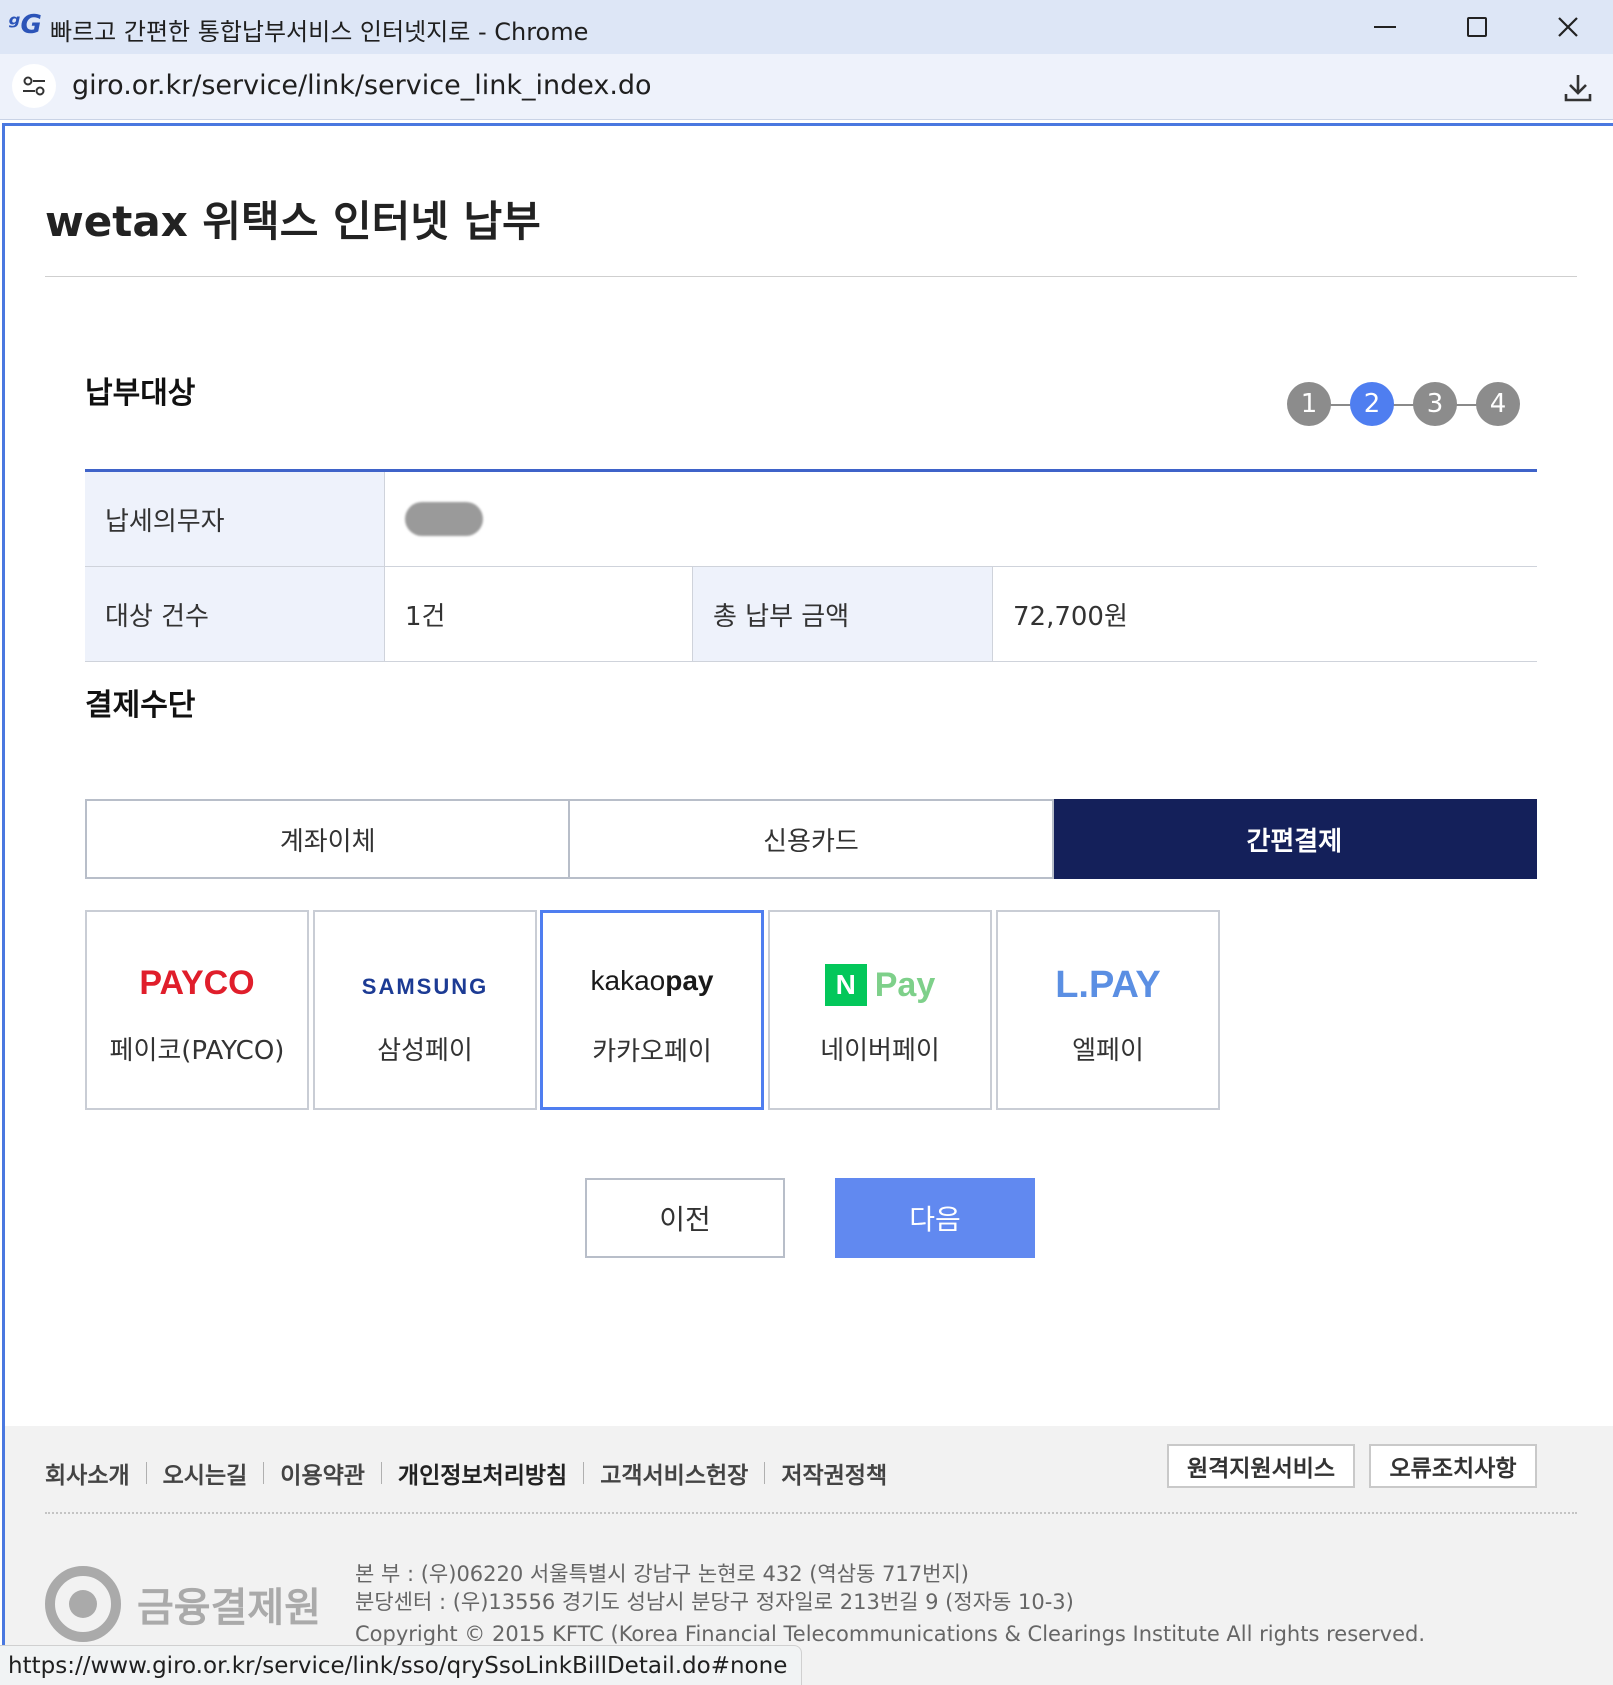 This screenshot has width=1613, height=1685. I want to click on payco-logo: PAYCO, so click(197, 983).